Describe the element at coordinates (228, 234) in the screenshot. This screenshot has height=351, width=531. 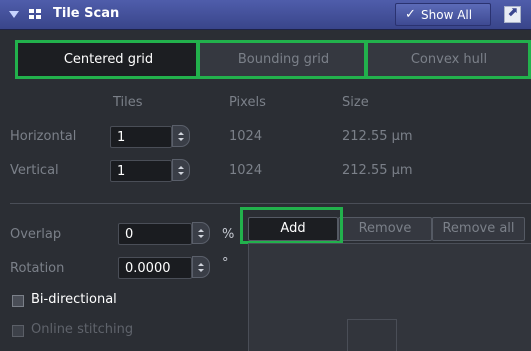
I see `overlap-unit: %` at that location.